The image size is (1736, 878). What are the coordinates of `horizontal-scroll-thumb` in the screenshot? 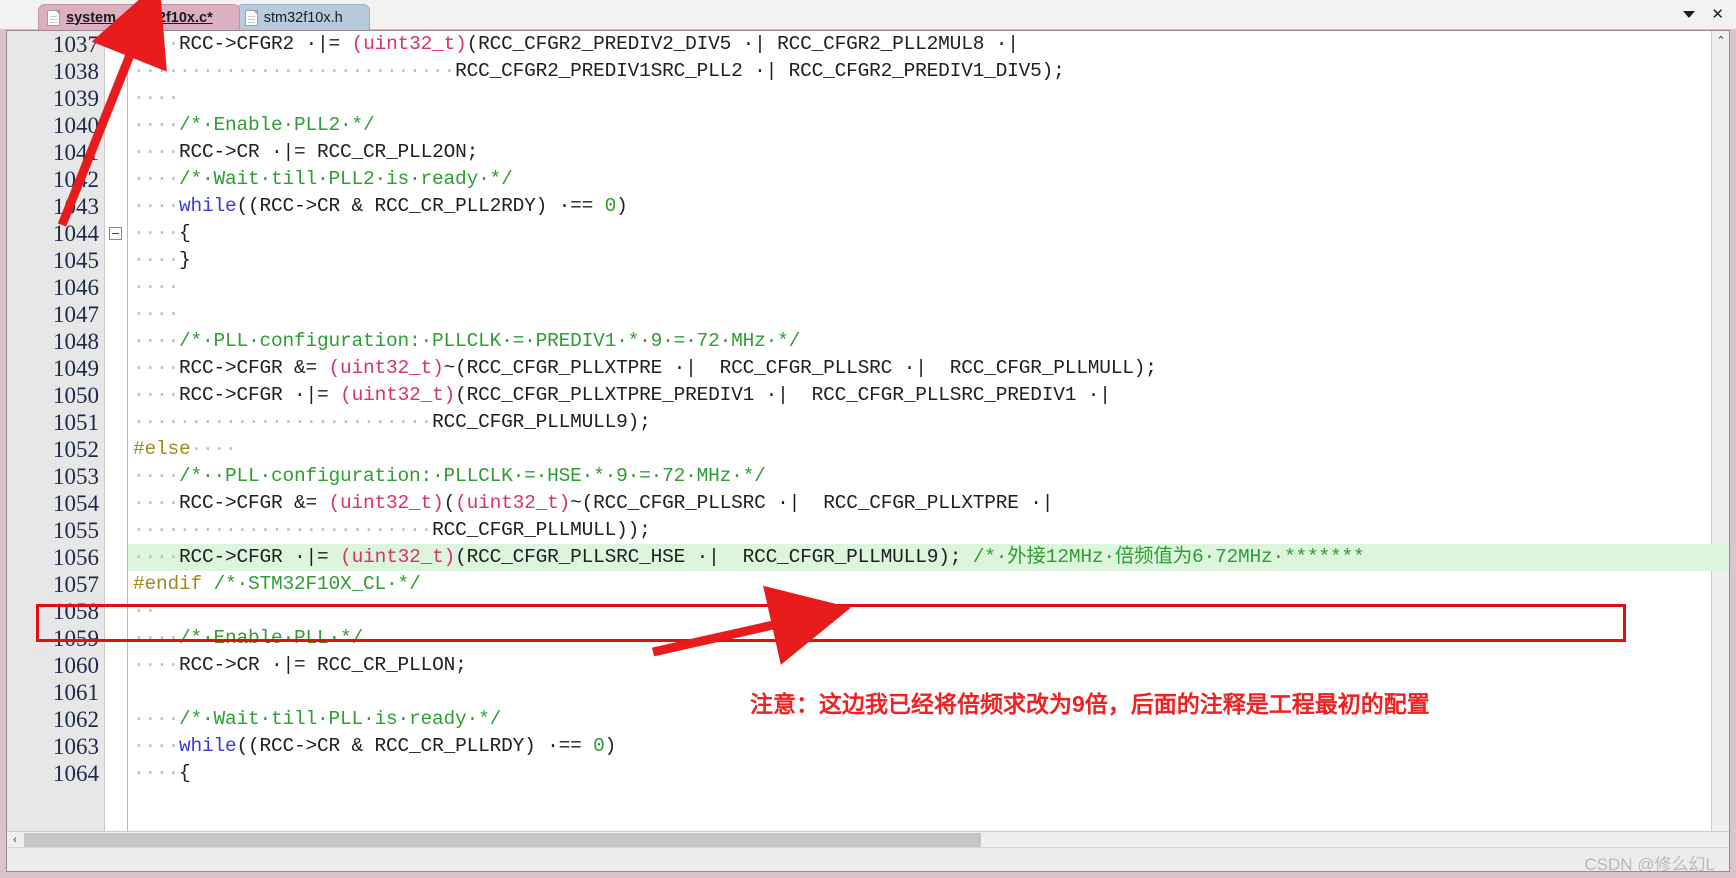 It's located at (502, 840).